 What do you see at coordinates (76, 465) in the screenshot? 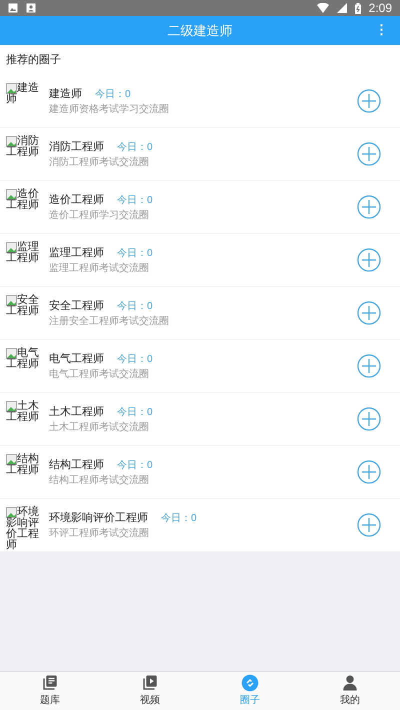
I see `circle-name: 结构工程师` at bounding box center [76, 465].